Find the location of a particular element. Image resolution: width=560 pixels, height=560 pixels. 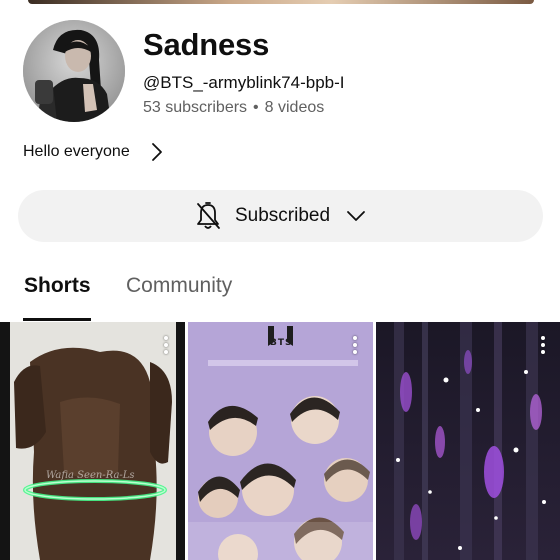

video-count: 8 videos is located at coordinates (294, 107).